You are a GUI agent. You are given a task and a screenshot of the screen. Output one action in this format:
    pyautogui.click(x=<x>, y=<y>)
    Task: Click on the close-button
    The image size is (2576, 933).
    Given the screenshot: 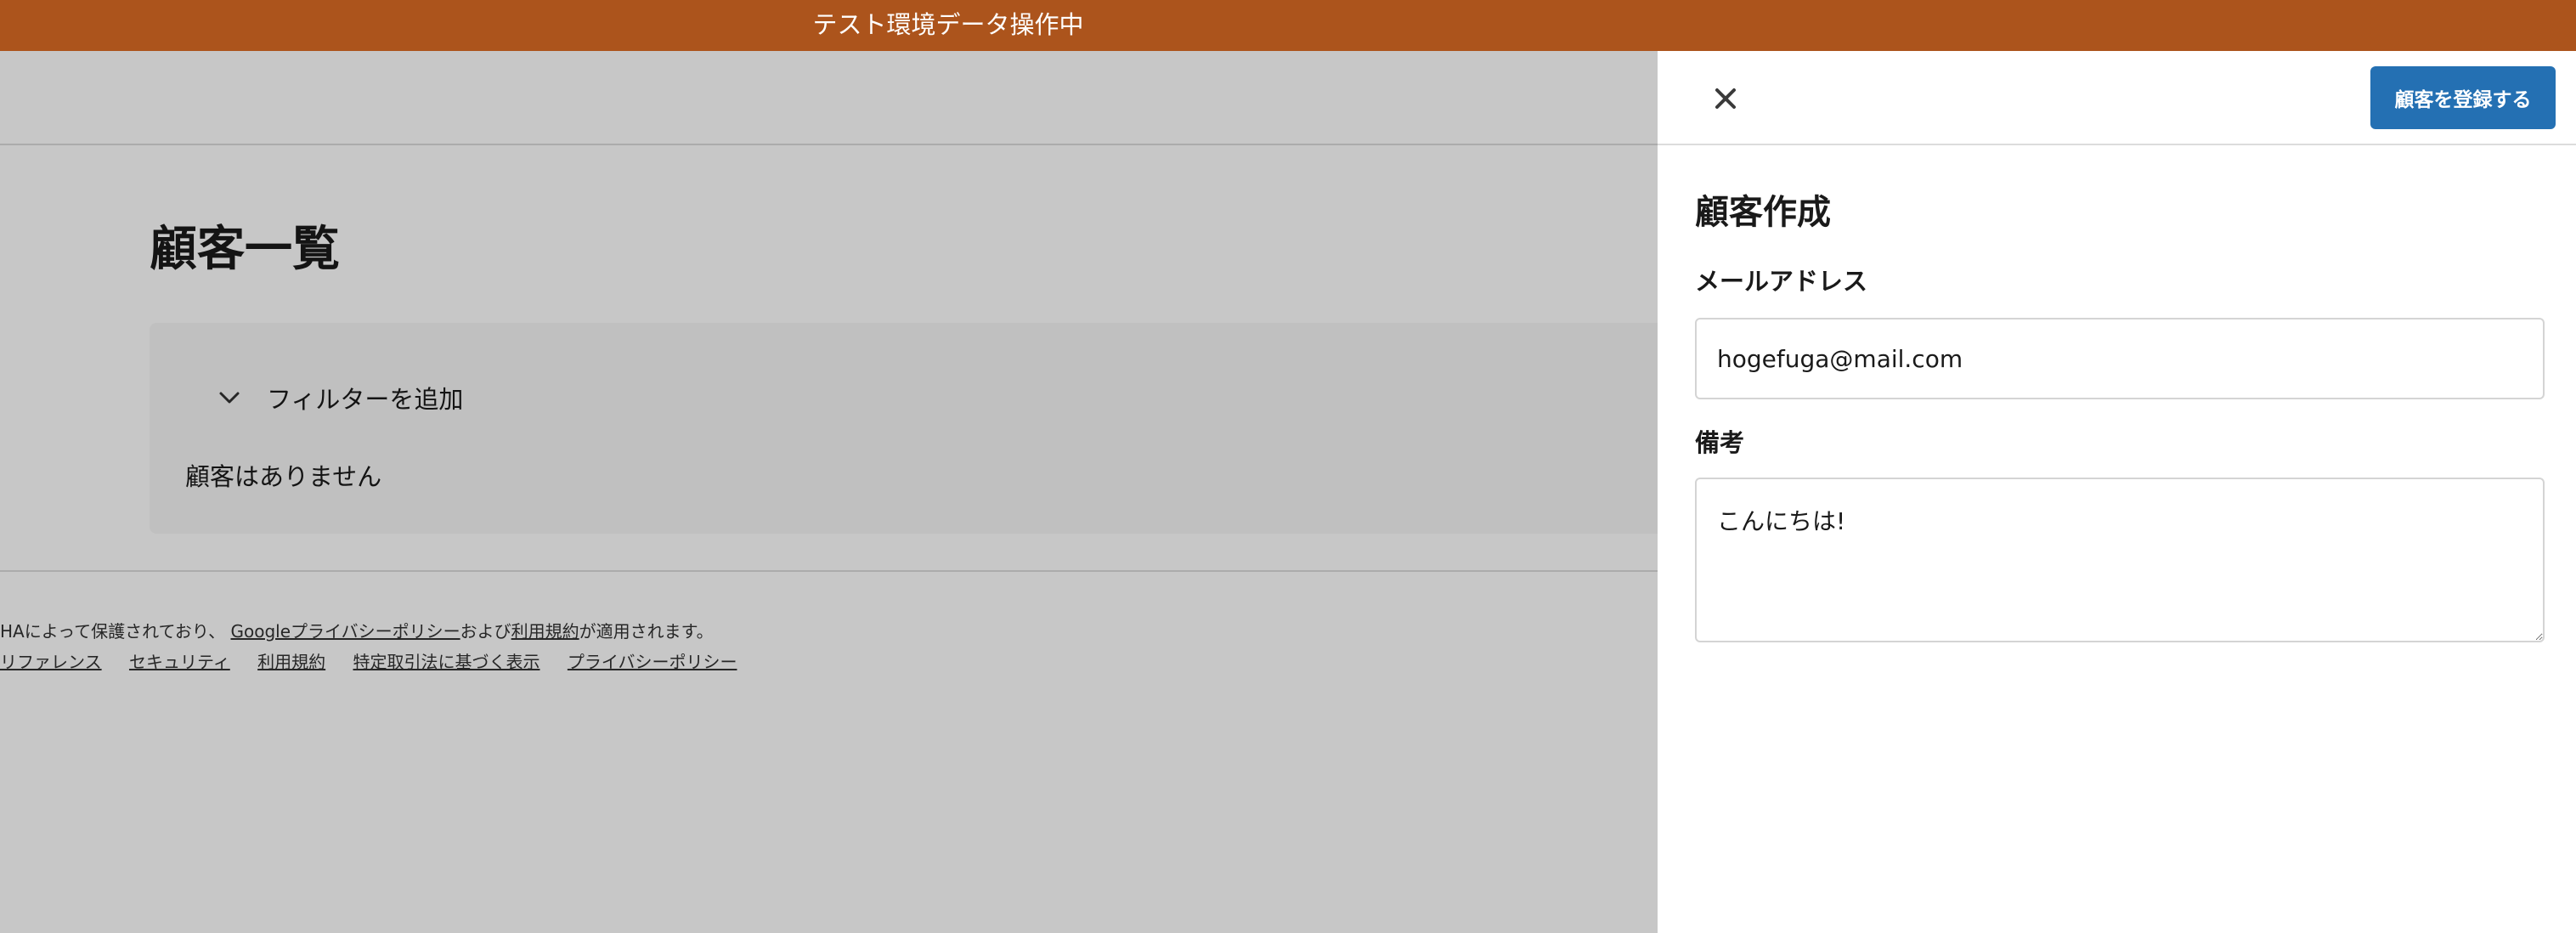 What is the action you would take?
    pyautogui.click(x=1726, y=98)
    